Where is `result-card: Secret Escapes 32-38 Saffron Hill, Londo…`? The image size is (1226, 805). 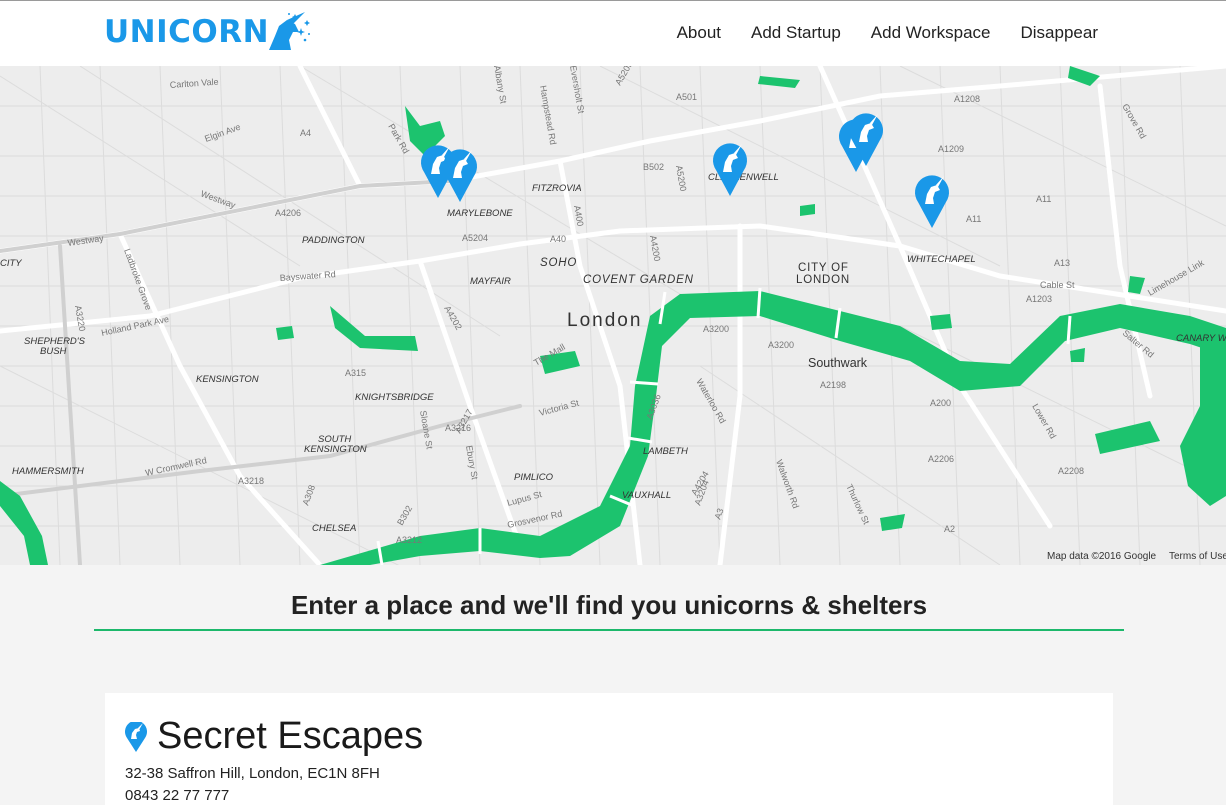 result-card: Secret Escapes 32-38 Saffron Hill, Londo… is located at coordinates (609, 749).